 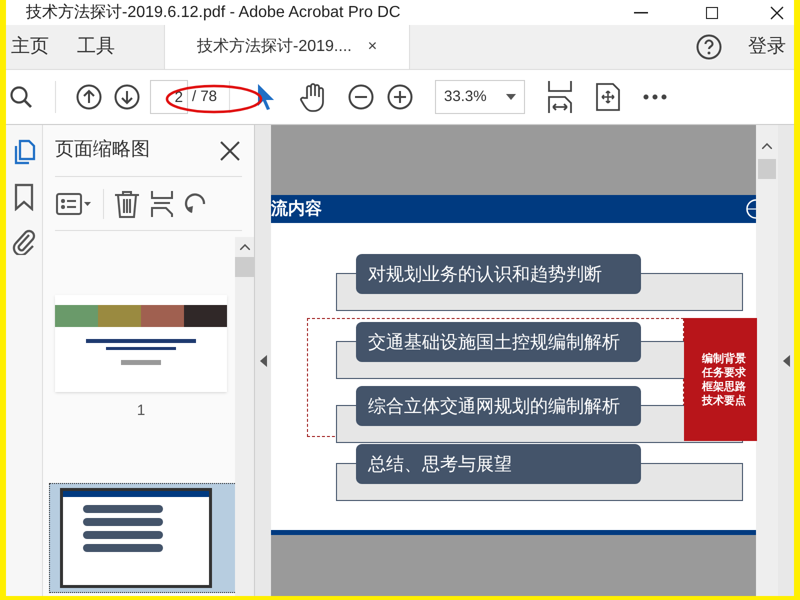 What do you see at coordinates (498, 464) in the screenshot?
I see `section-label: 总结、思考与展望` at bounding box center [498, 464].